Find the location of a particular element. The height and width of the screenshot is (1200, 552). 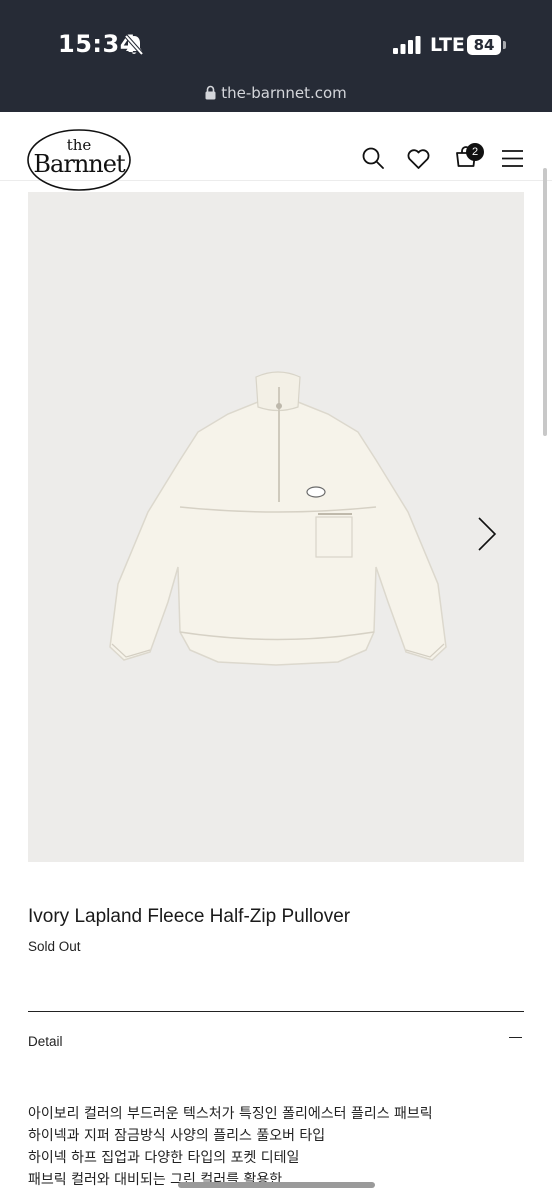

menu-icon is located at coordinates (512, 161).